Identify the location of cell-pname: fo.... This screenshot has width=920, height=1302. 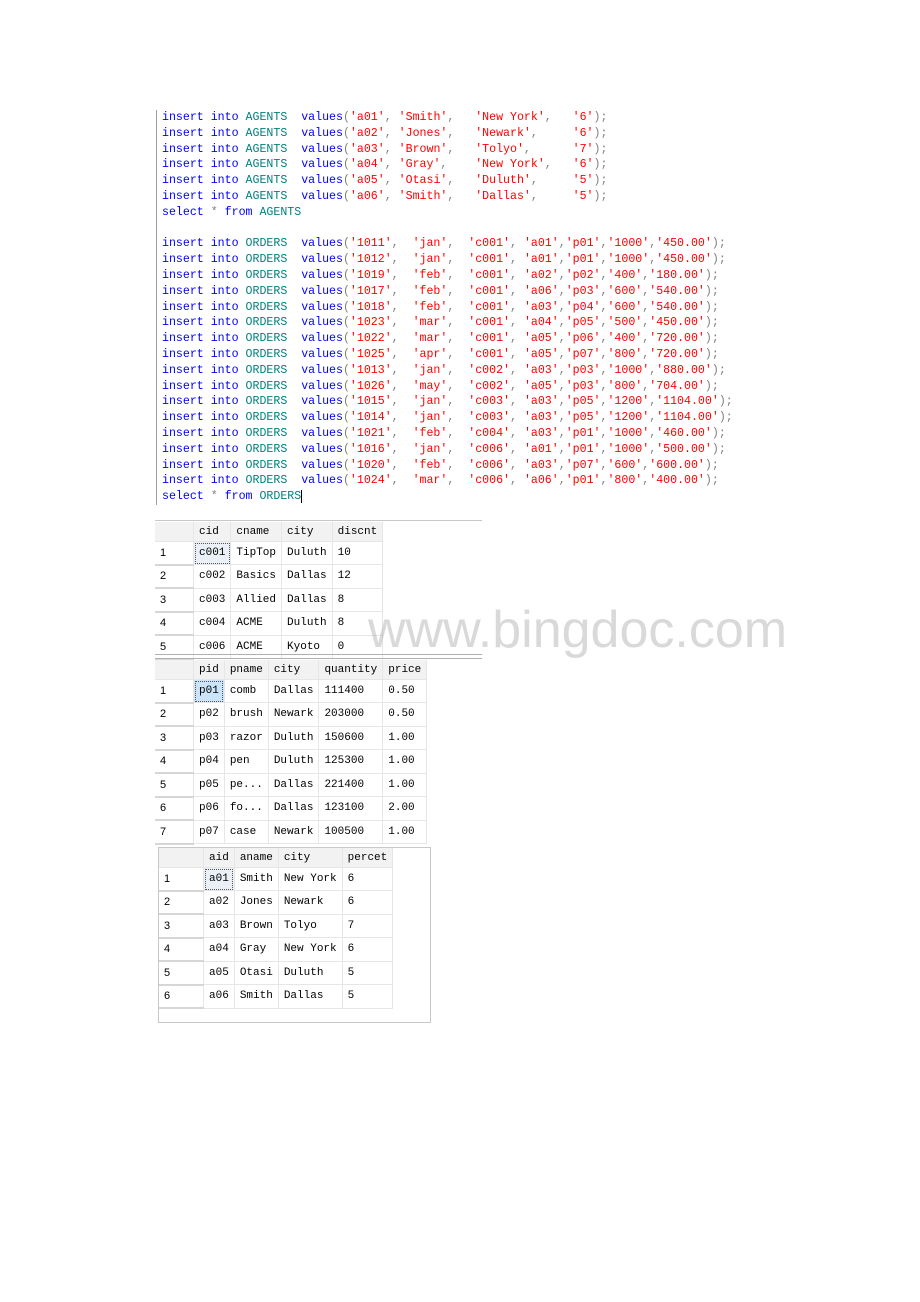
(246, 808).